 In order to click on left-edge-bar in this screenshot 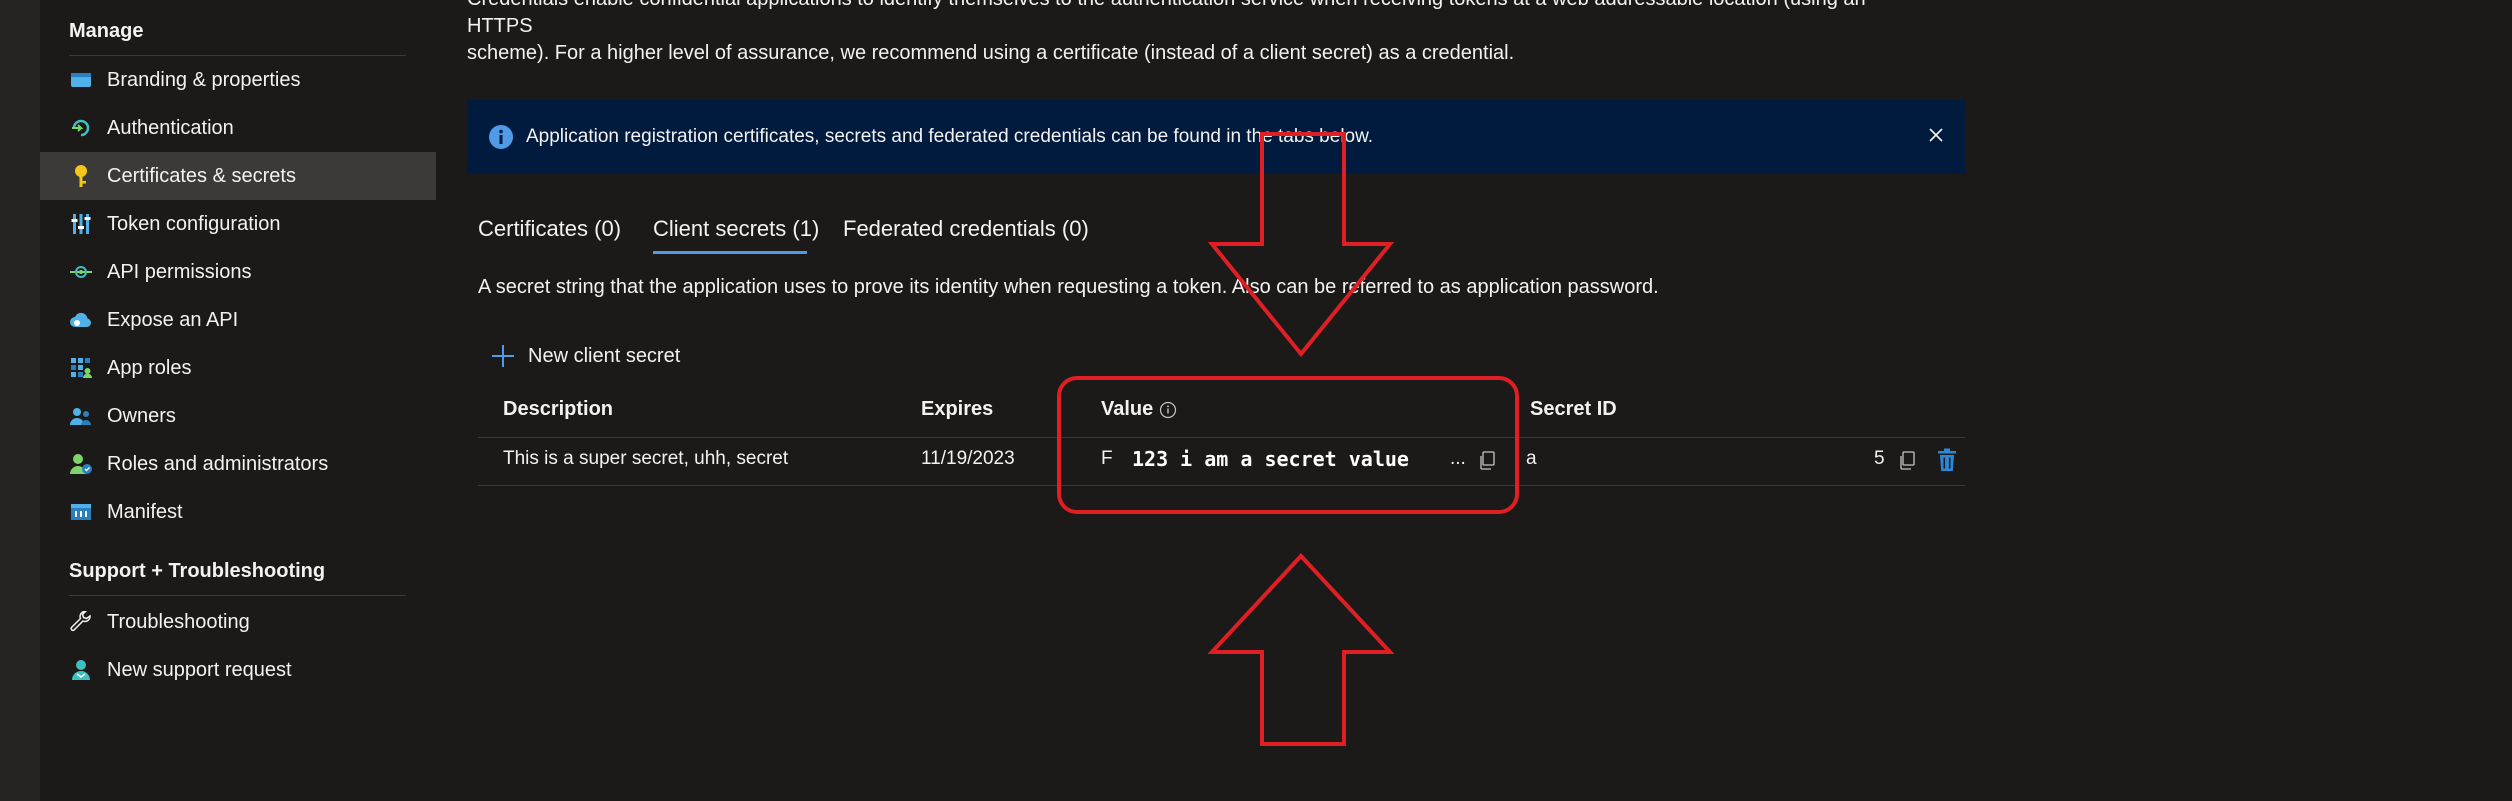, I will do `click(20, 400)`.